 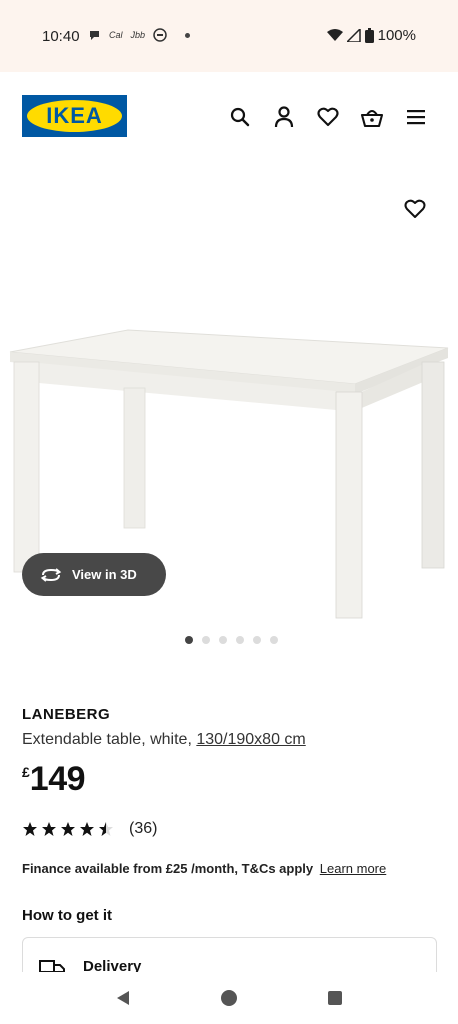 I want to click on logo-oval: IKEA, so click(x=74, y=116).